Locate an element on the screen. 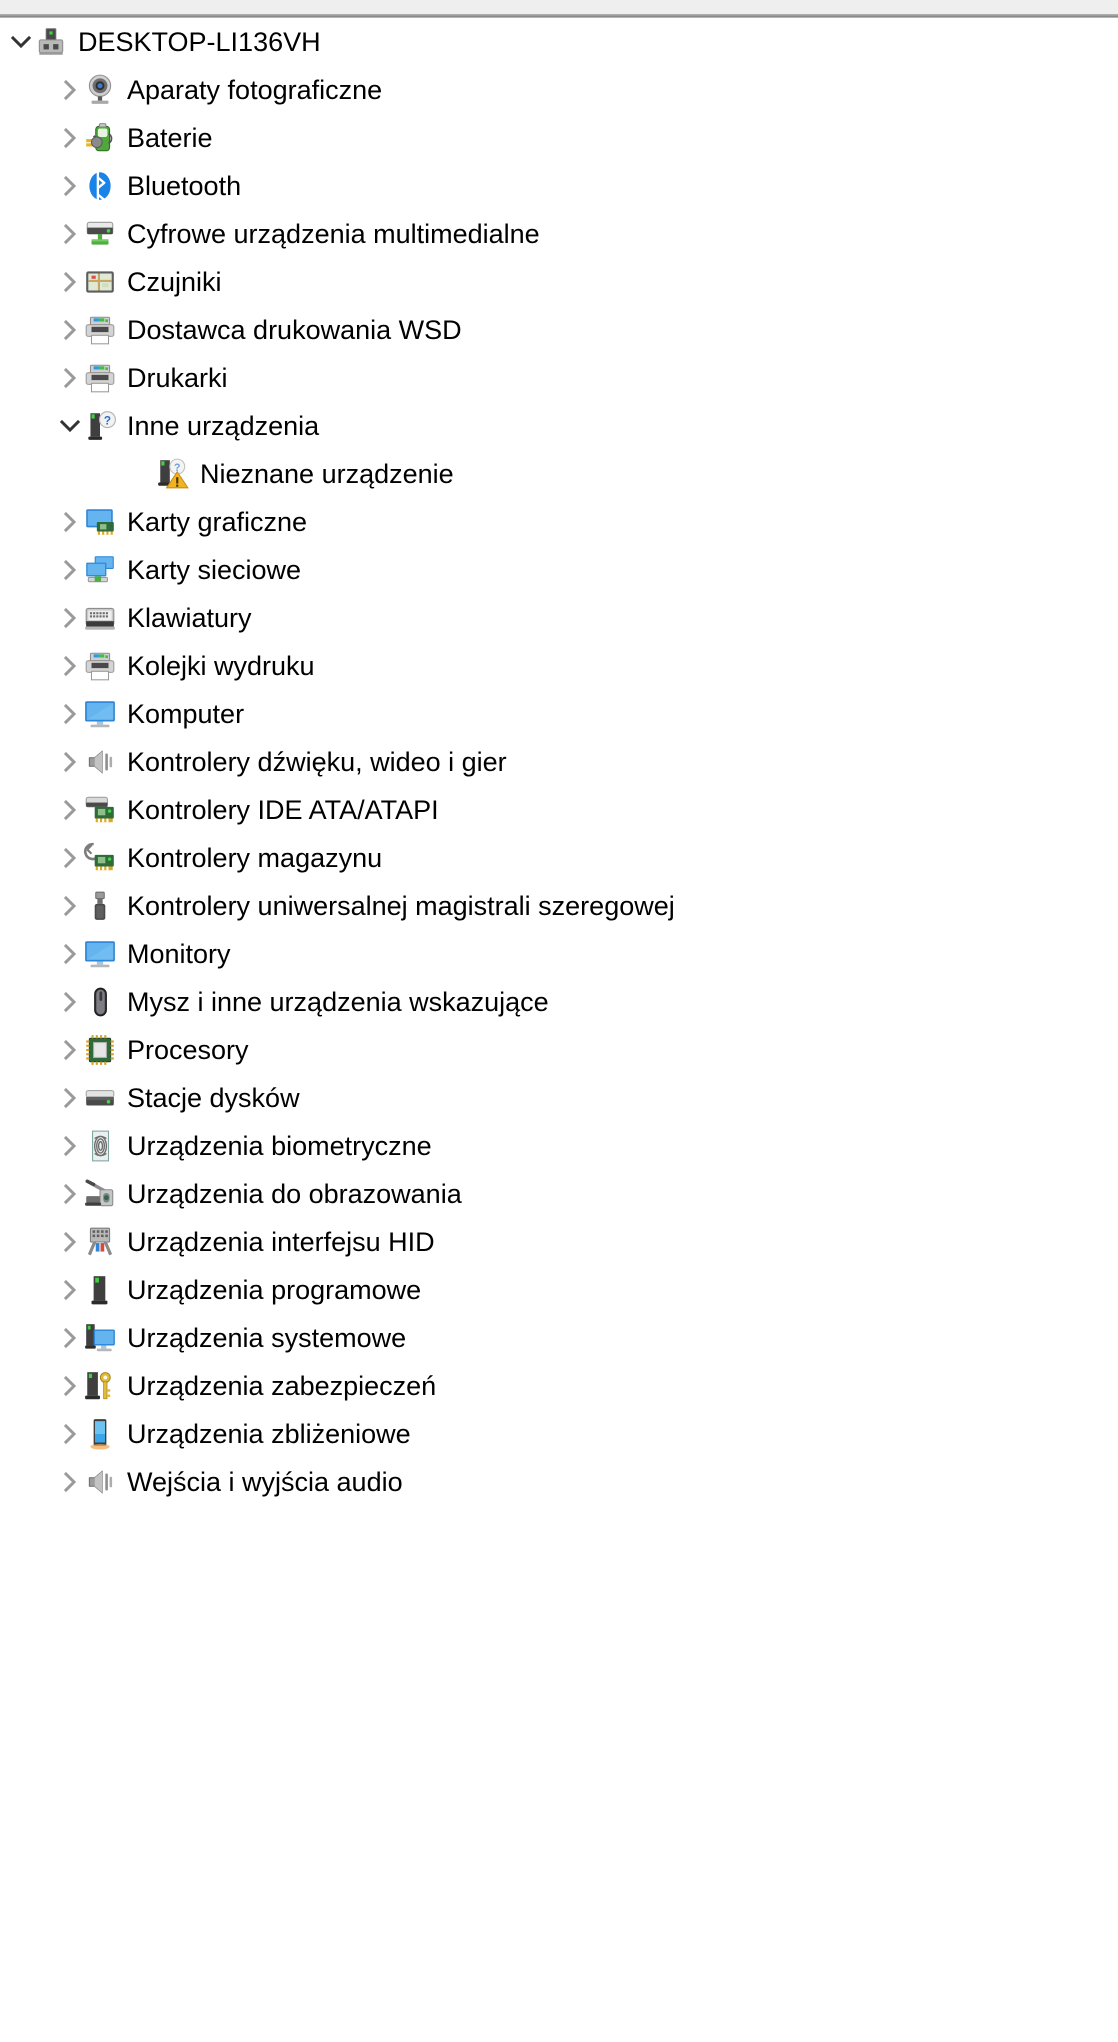 This screenshot has height=2042, width=1118. tree-root-node: DESKTOP-LI136VH is located at coordinates (559, 42).